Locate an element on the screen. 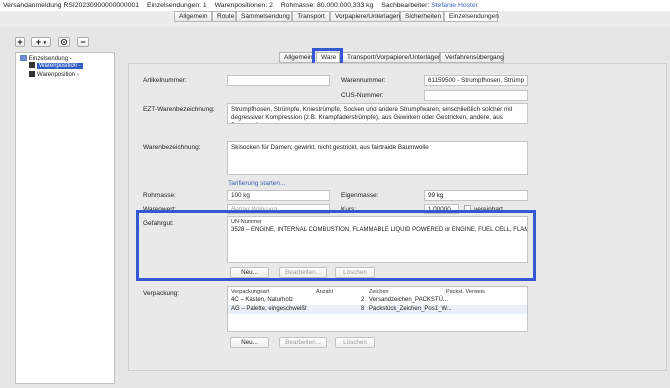  shipment-icon is located at coordinates (23, 58).